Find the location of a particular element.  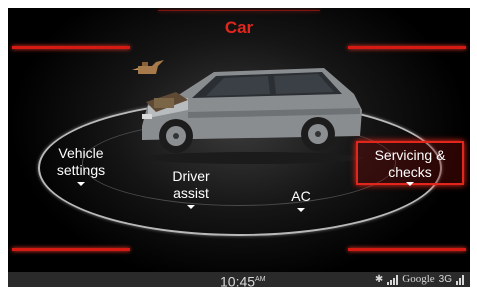

page-title: Car is located at coordinates (239, 27).